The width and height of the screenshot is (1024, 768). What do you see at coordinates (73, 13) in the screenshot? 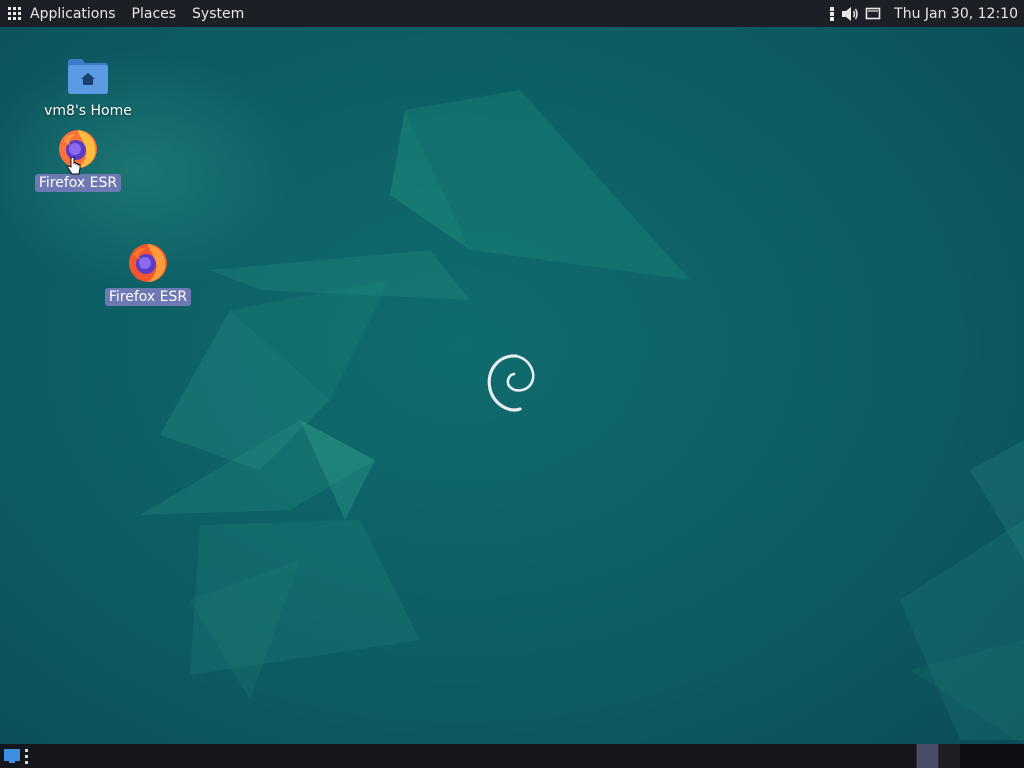
I see `applications-menu-label: Applications` at bounding box center [73, 13].